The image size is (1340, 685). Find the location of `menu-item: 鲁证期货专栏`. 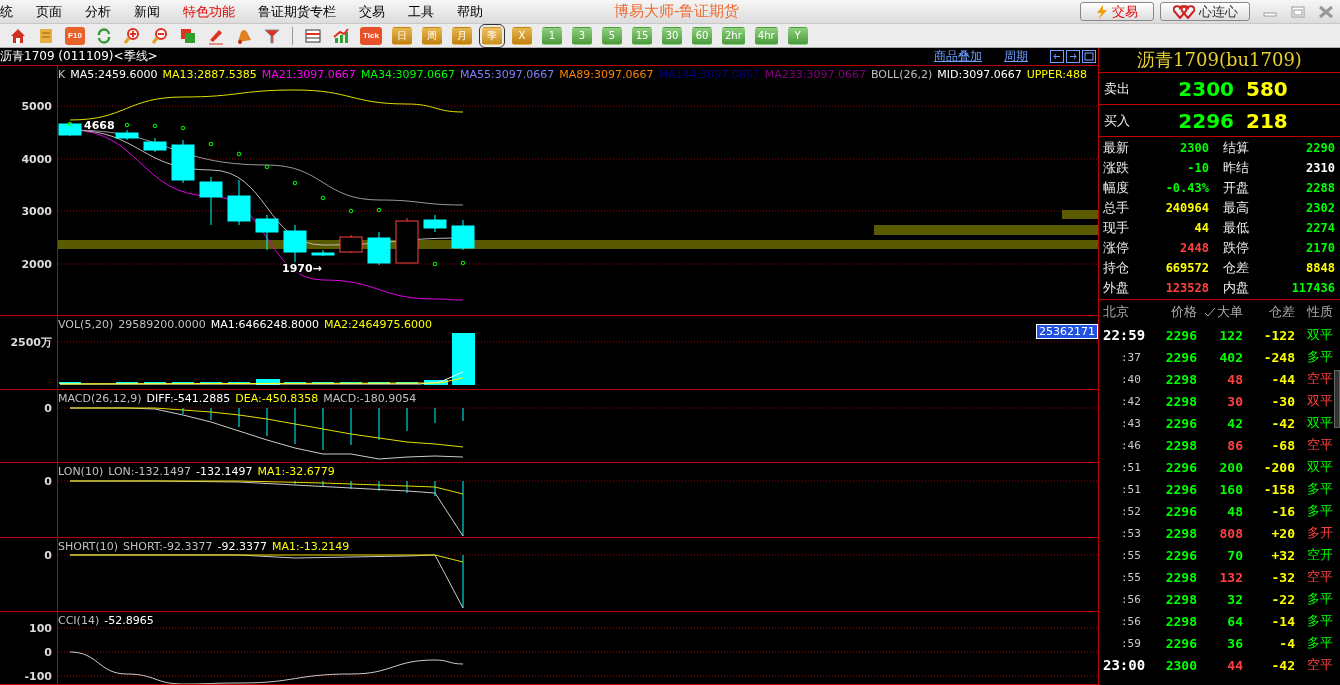

menu-item: 鲁证期货专栏 is located at coordinates (296, 11).